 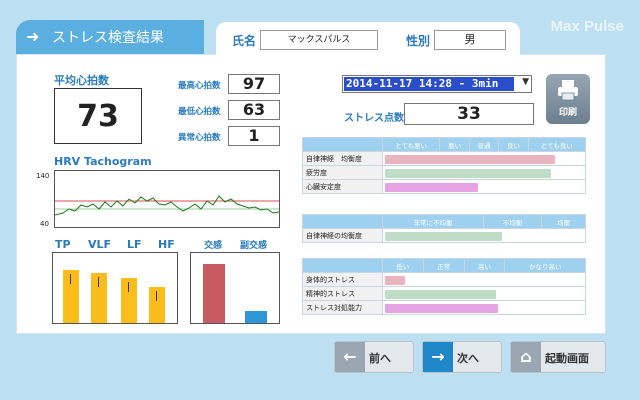 I want to click on spectrum-bar-tp, so click(x=71, y=296).